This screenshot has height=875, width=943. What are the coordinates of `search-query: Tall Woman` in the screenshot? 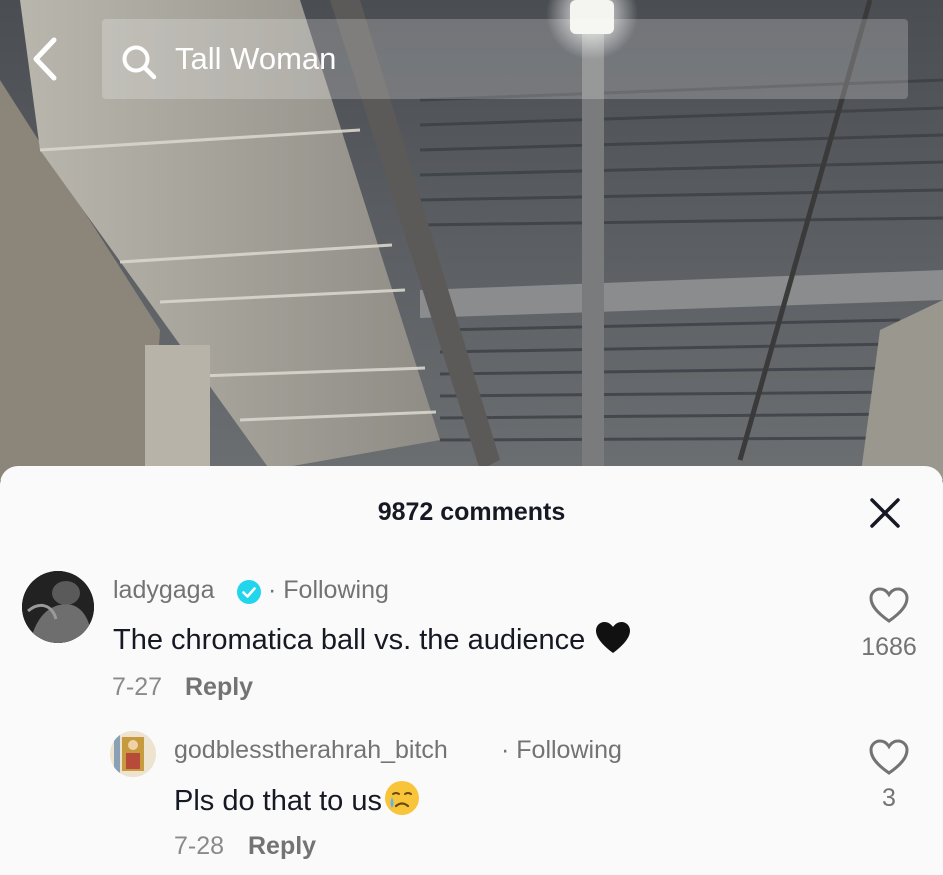 It's located at (256, 58).